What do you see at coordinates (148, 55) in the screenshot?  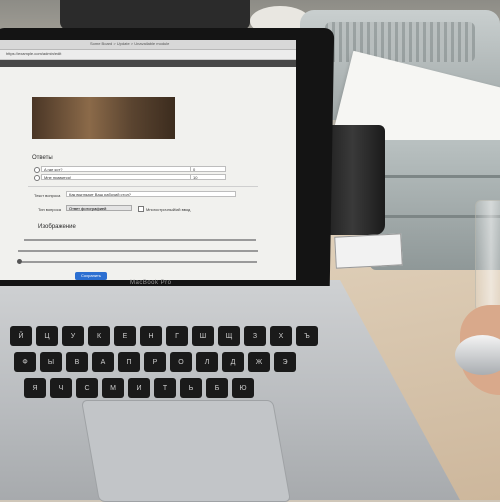 I see `address-bar: https://example.com/admin/edit` at bounding box center [148, 55].